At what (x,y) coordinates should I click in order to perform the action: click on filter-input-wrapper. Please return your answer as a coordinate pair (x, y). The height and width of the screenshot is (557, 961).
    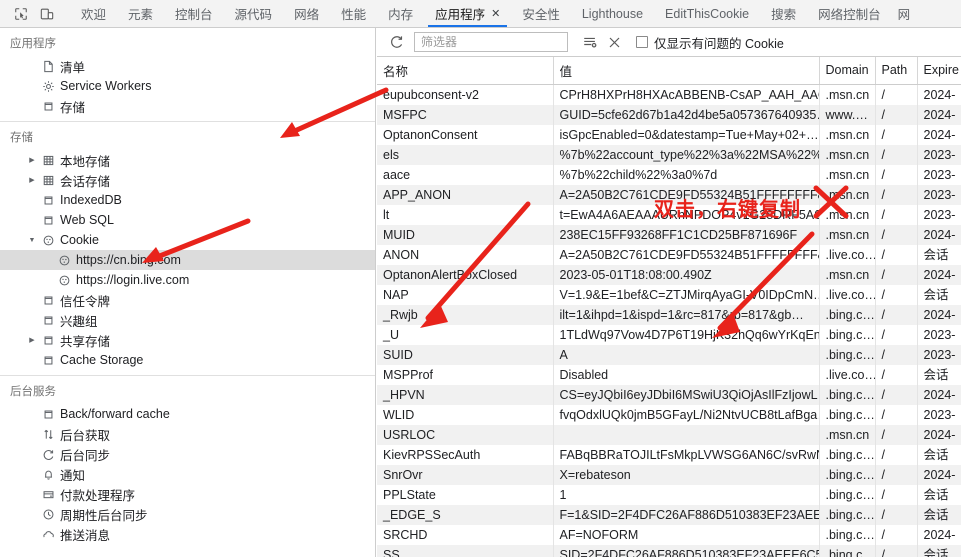
    Looking at the image, I should click on (491, 42).